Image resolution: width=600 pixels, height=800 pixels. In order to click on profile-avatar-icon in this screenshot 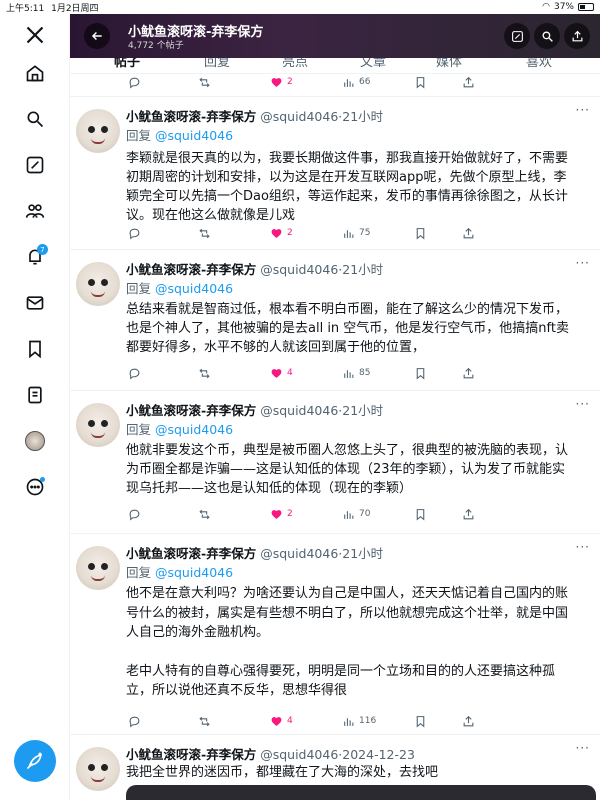, I will do `click(35, 441)`.